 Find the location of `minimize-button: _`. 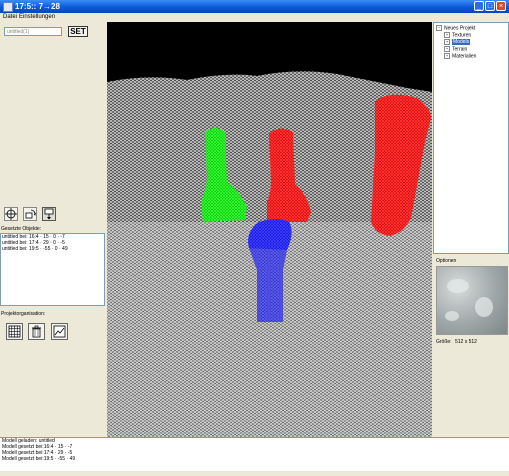

minimize-button: _ is located at coordinates (479, 6).